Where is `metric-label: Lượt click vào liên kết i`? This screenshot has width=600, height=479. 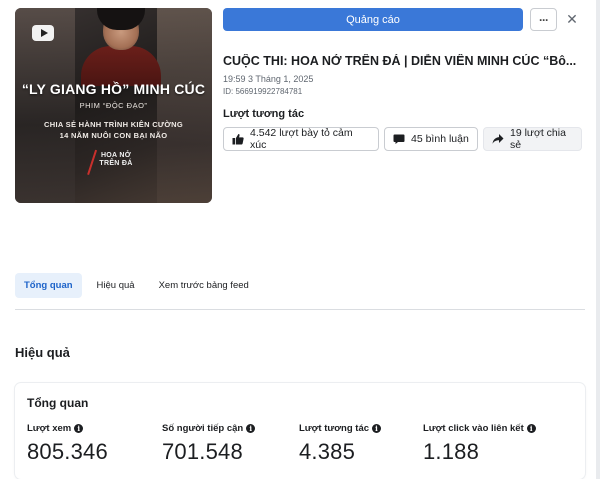
metric-label: Lượt click vào liên kết i is located at coordinates (479, 428).